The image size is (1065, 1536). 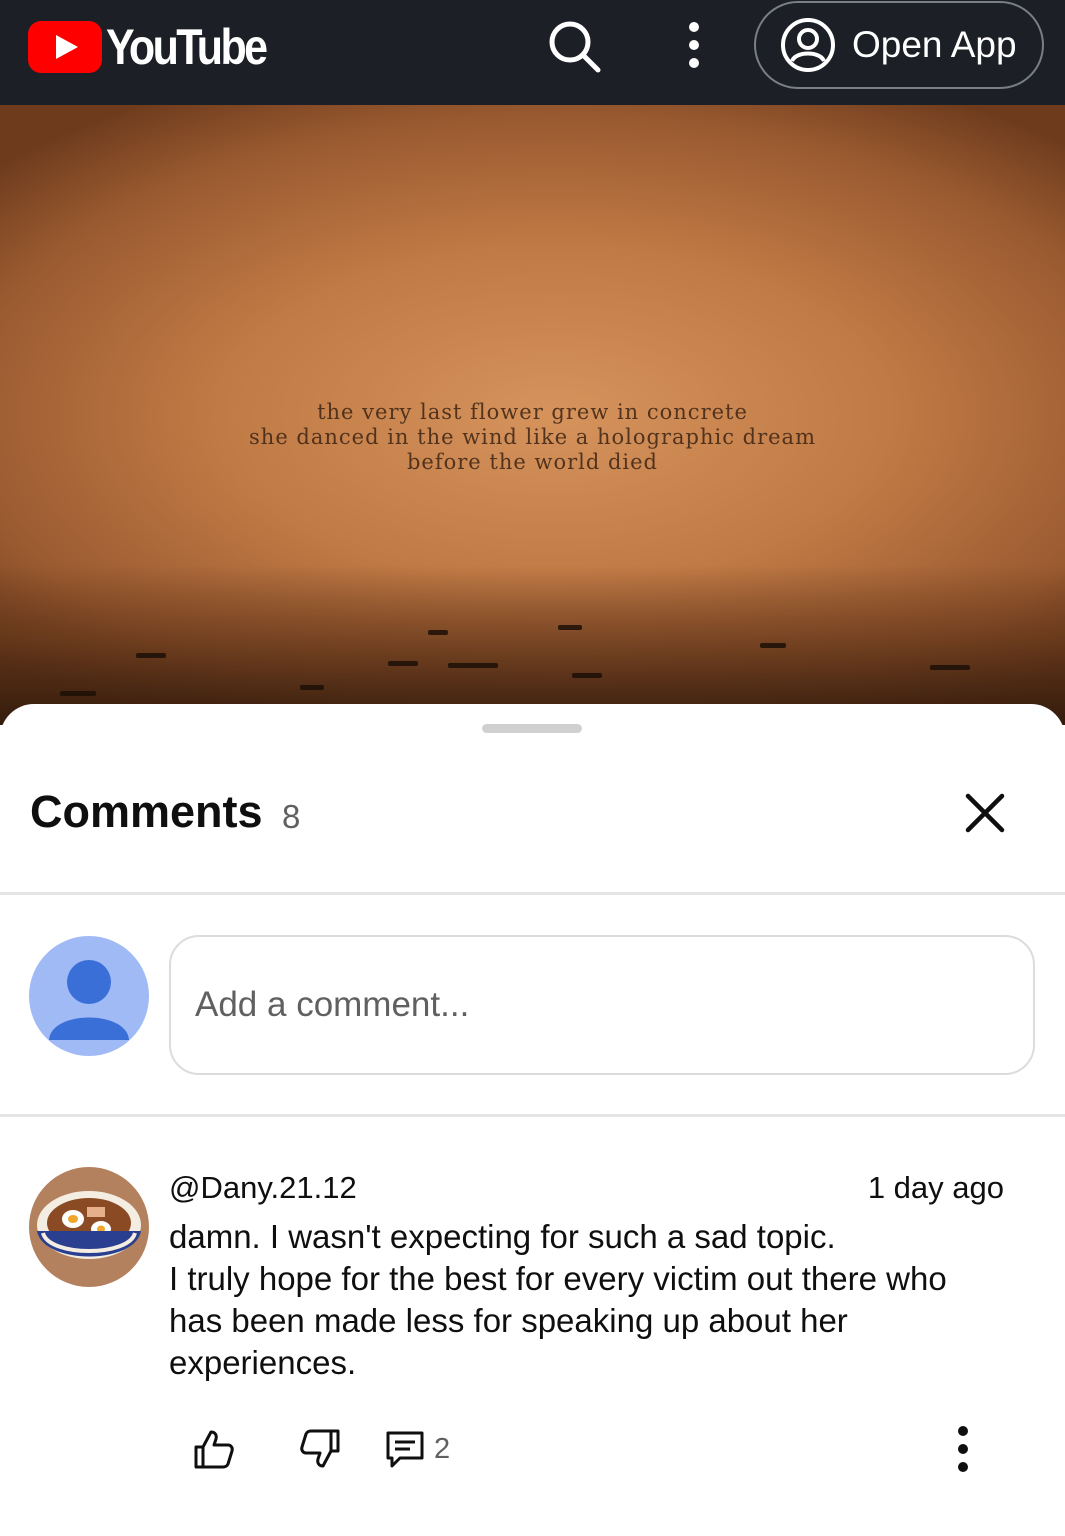 What do you see at coordinates (532, 645) in the screenshot?
I see `video-floor-shading` at bounding box center [532, 645].